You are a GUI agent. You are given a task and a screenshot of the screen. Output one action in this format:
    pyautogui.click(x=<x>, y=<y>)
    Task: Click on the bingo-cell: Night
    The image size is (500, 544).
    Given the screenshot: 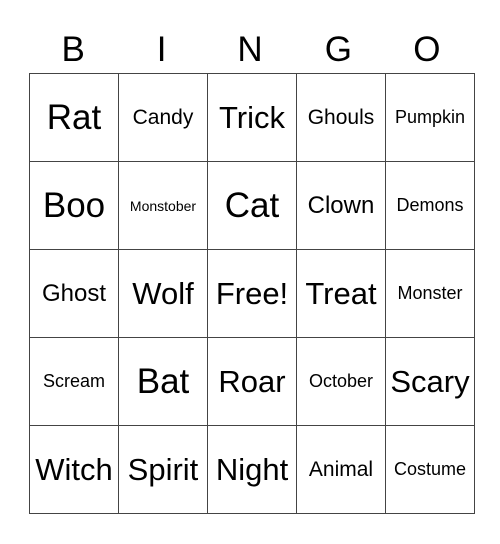 What is the action you would take?
    pyautogui.click(x=252, y=469)
    